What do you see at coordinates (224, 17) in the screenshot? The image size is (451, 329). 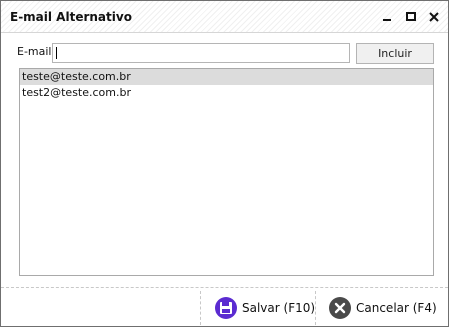 I see `title-bar: E-mail Alternativo` at bounding box center [224, 17].